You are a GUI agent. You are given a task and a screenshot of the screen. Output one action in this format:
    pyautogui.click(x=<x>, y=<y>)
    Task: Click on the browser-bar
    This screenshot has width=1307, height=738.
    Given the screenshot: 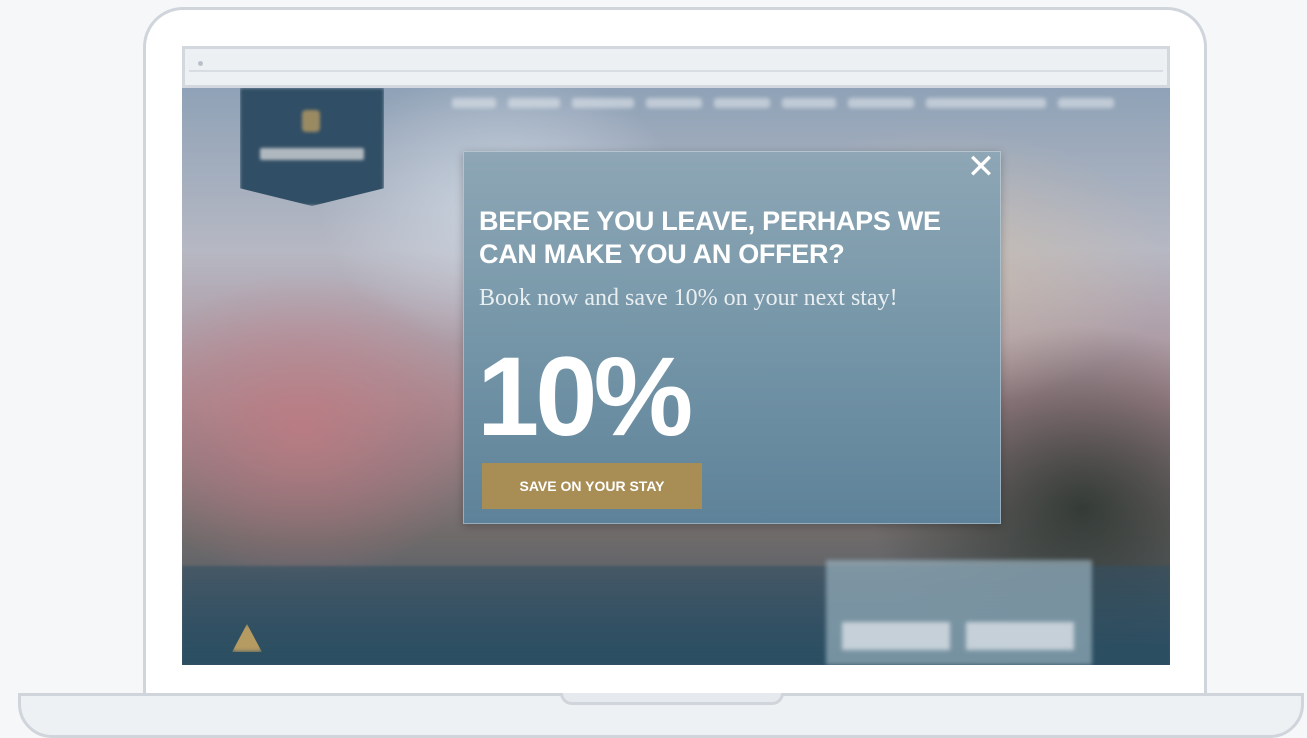 What is the action you would take?
    pyautogui.click(x=676, y=67)
    